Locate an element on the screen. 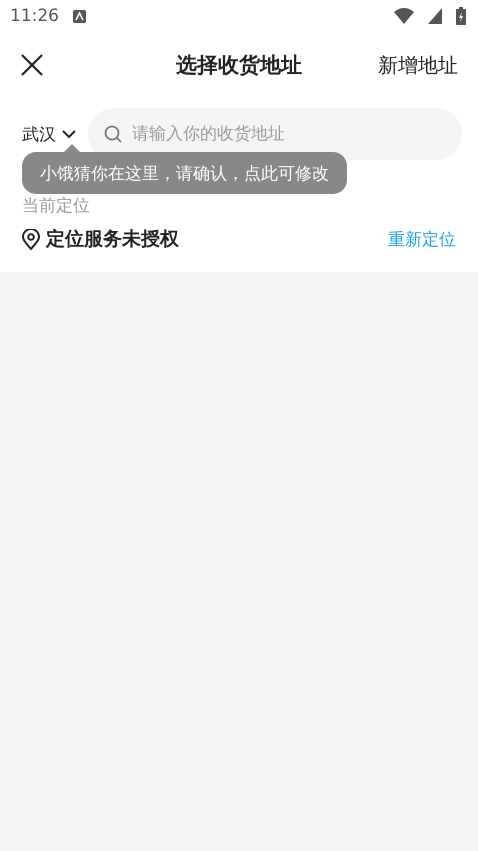 The width and height of the screenshot is (478, 851). section-label: 当前定位 is located at coordinates (56, 206).